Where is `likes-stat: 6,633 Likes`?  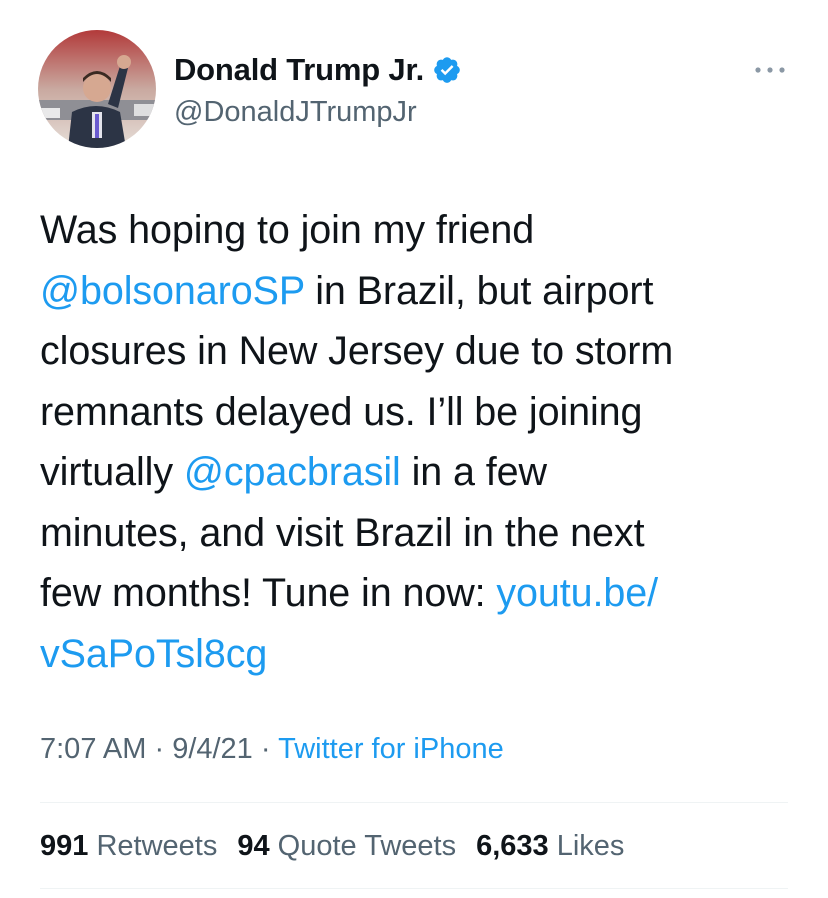
likes-stat: 6,633 Likes is located at coordinates (550, 846).